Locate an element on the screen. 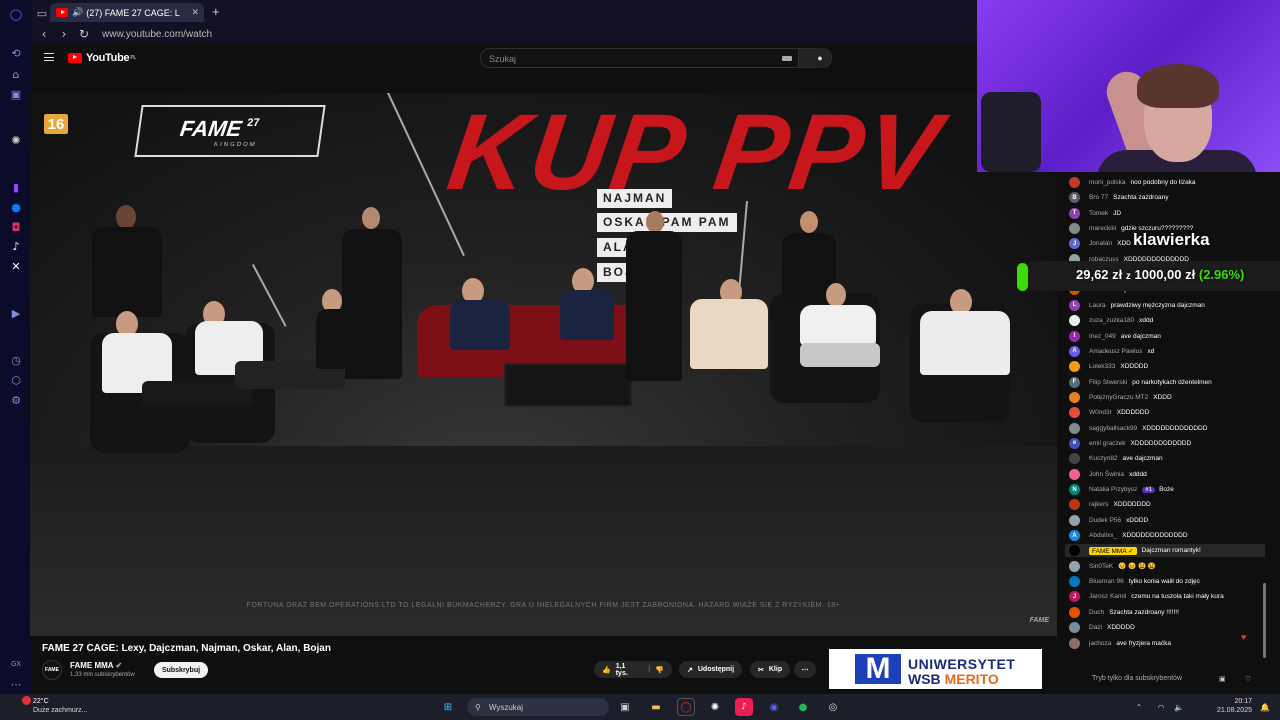 This screenshot has height=720, width=1280. emoji-card-icon: ▣ is located at coordinates (1222, 679).